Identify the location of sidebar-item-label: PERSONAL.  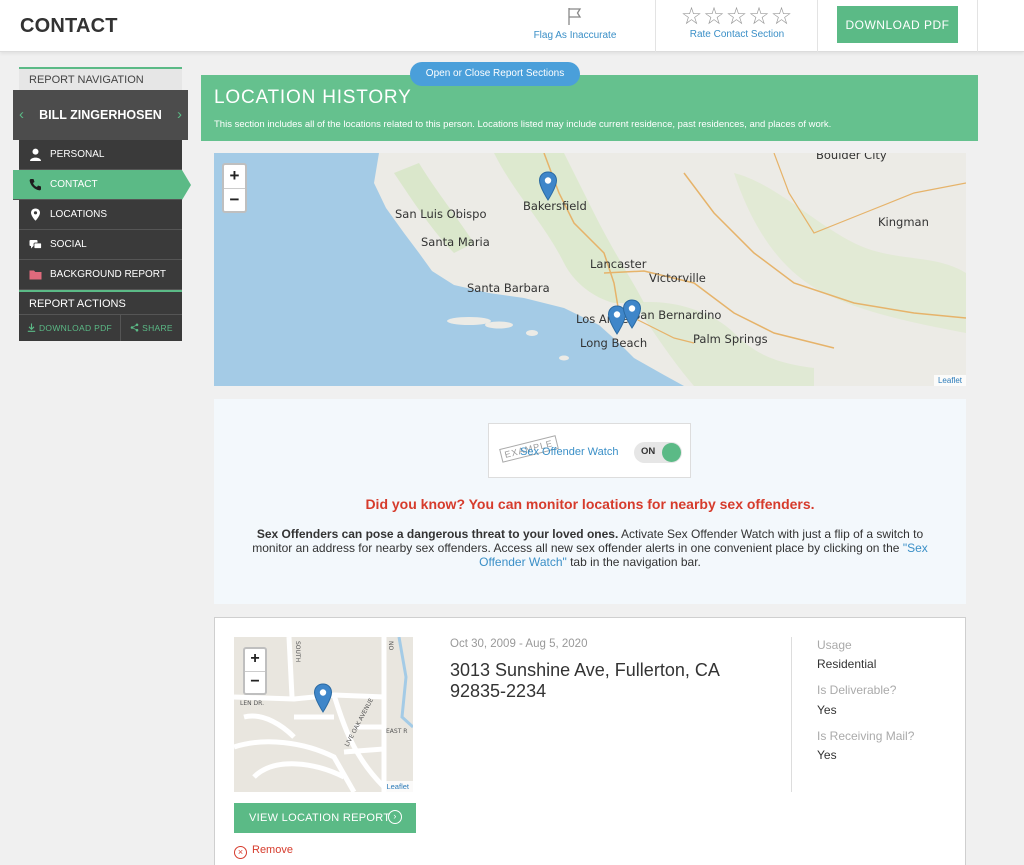
(77, 154).